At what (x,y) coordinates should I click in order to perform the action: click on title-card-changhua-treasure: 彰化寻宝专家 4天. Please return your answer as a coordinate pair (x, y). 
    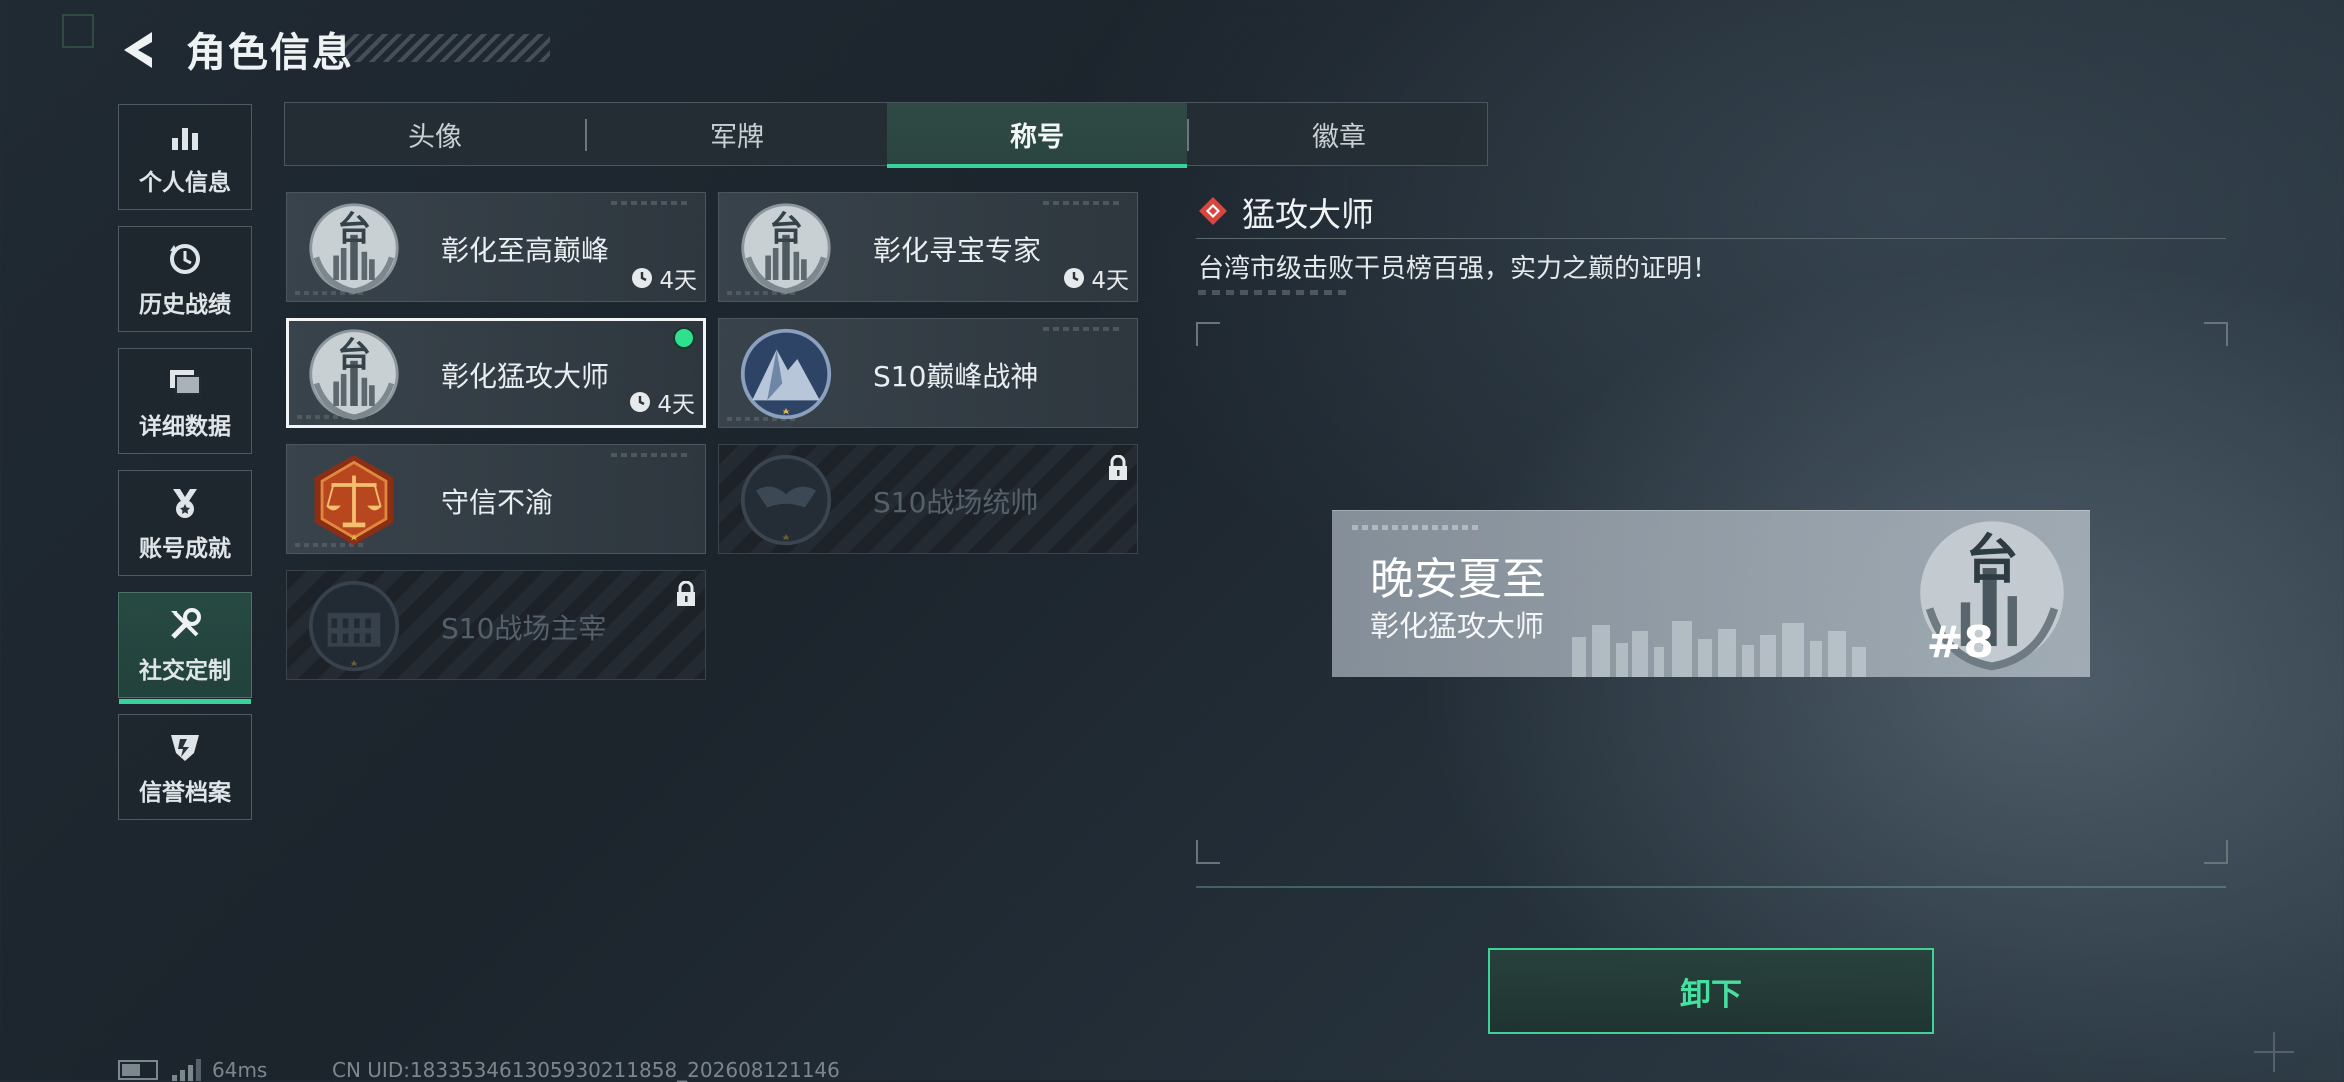
    Looking at the image, I should click on (928, 247).